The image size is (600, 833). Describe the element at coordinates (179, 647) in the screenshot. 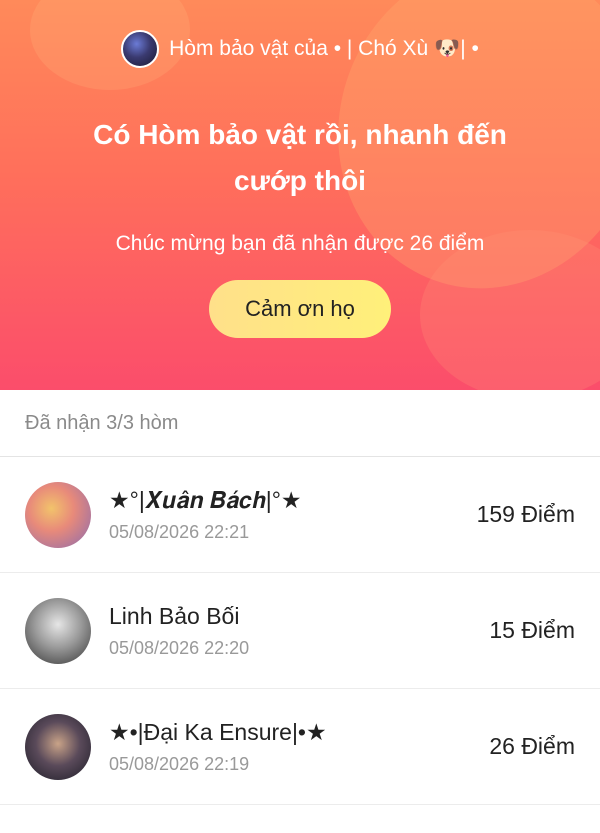

I see `timestamp: 05/08/2026 22:20` at that location.